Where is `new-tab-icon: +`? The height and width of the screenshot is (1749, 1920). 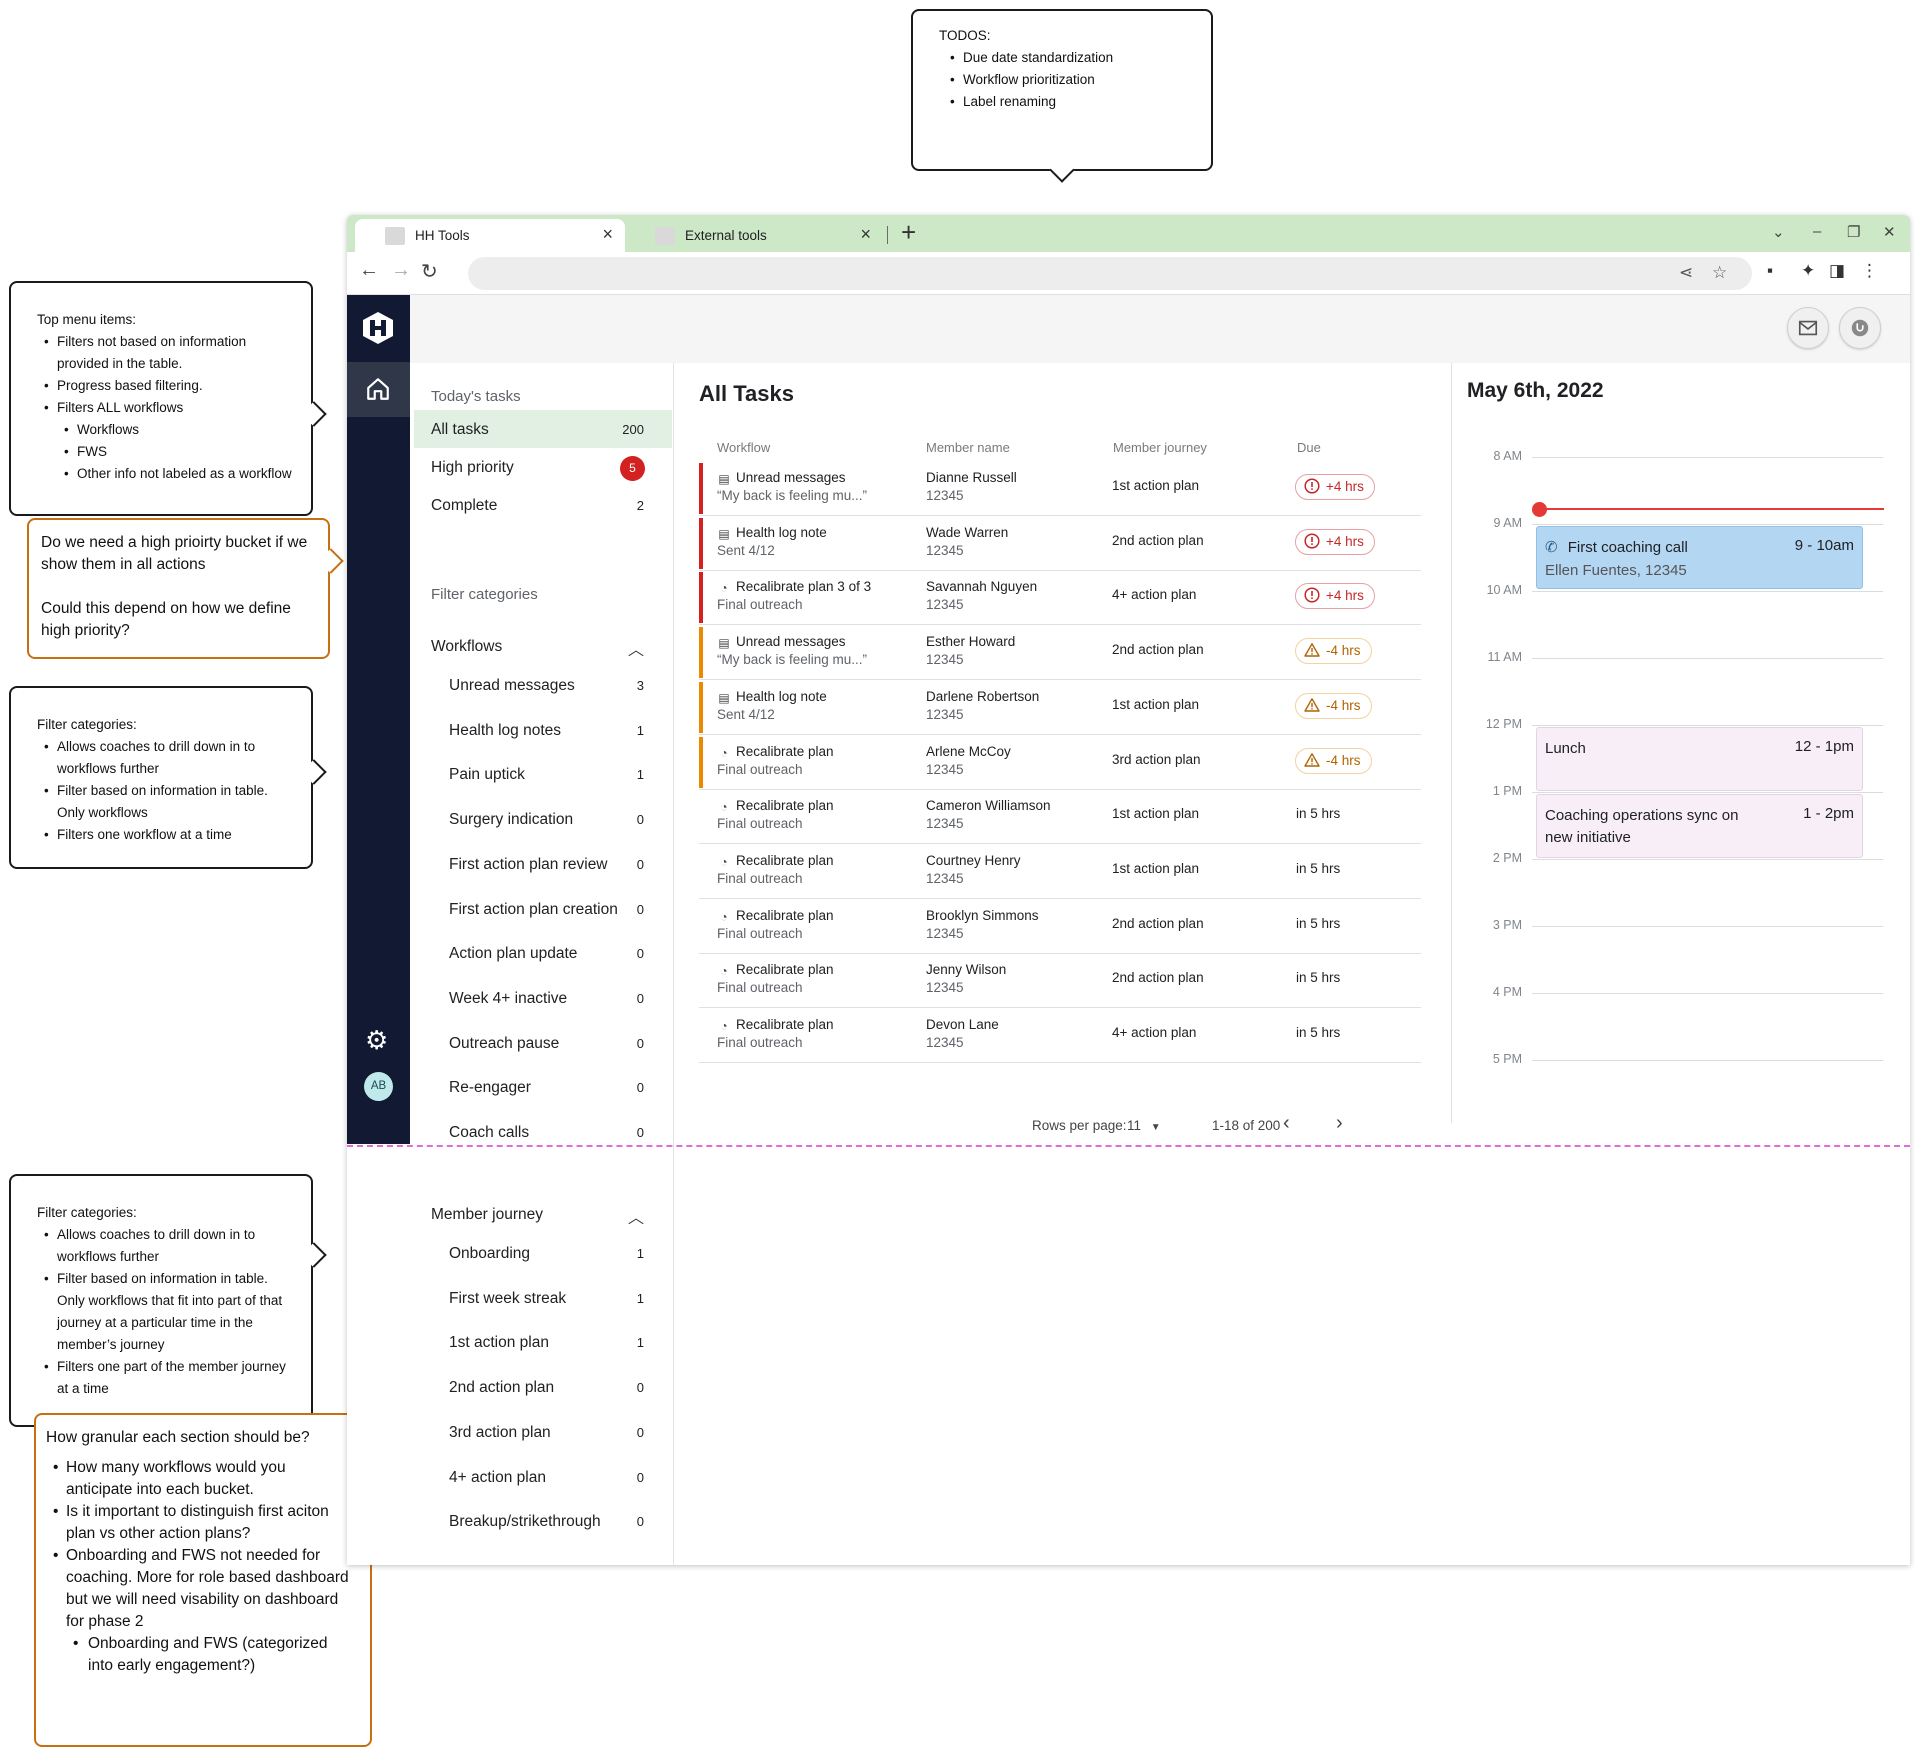
new-tab-icon: + is located at coordinates (908, 232).